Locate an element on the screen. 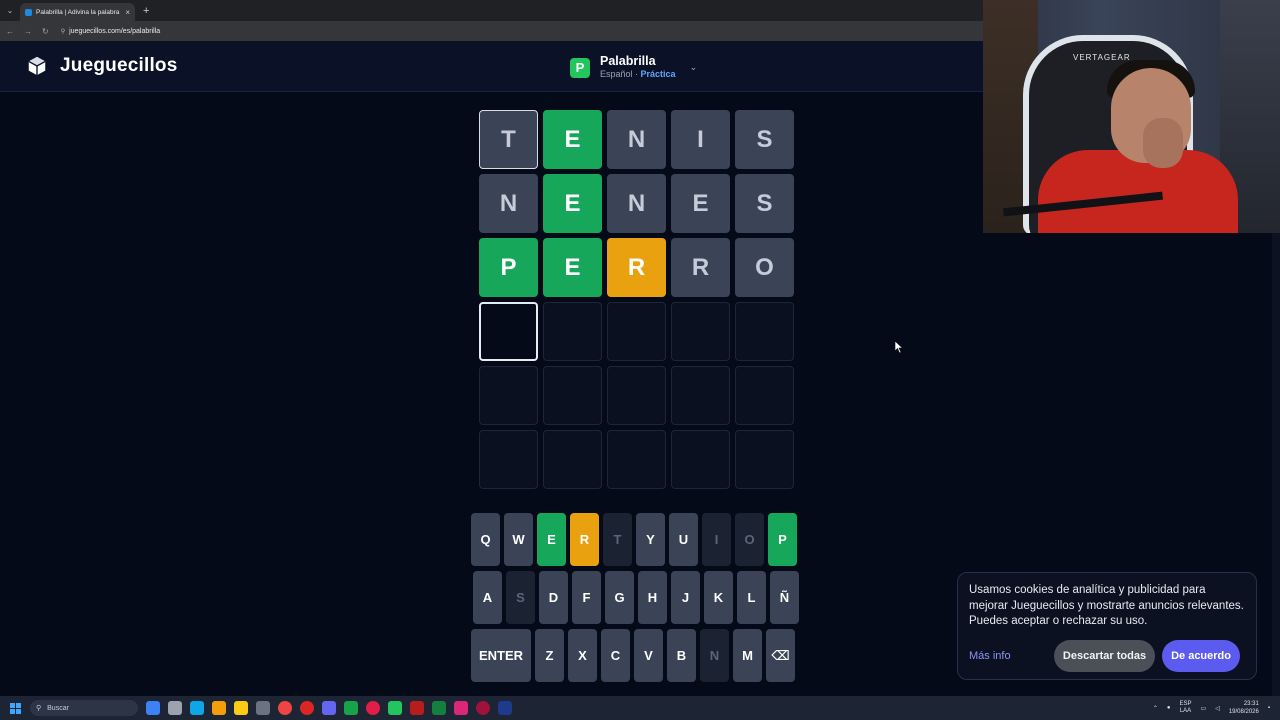  discord-app-icon is located at coordinates (329, 708).